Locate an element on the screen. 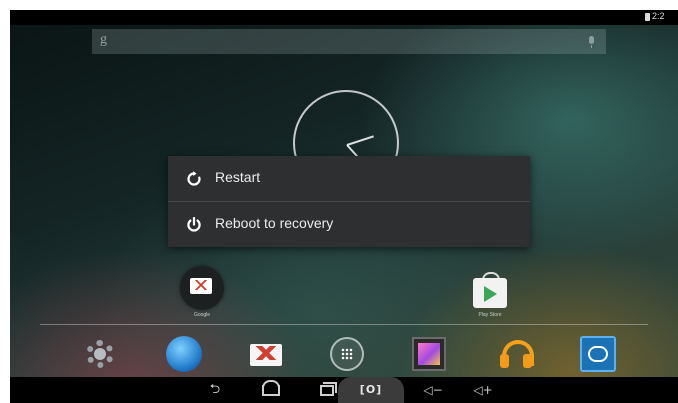 Image resolution: width=678 pixels, height=403 pixels. headphone-right is located at coordinates (527, 361).